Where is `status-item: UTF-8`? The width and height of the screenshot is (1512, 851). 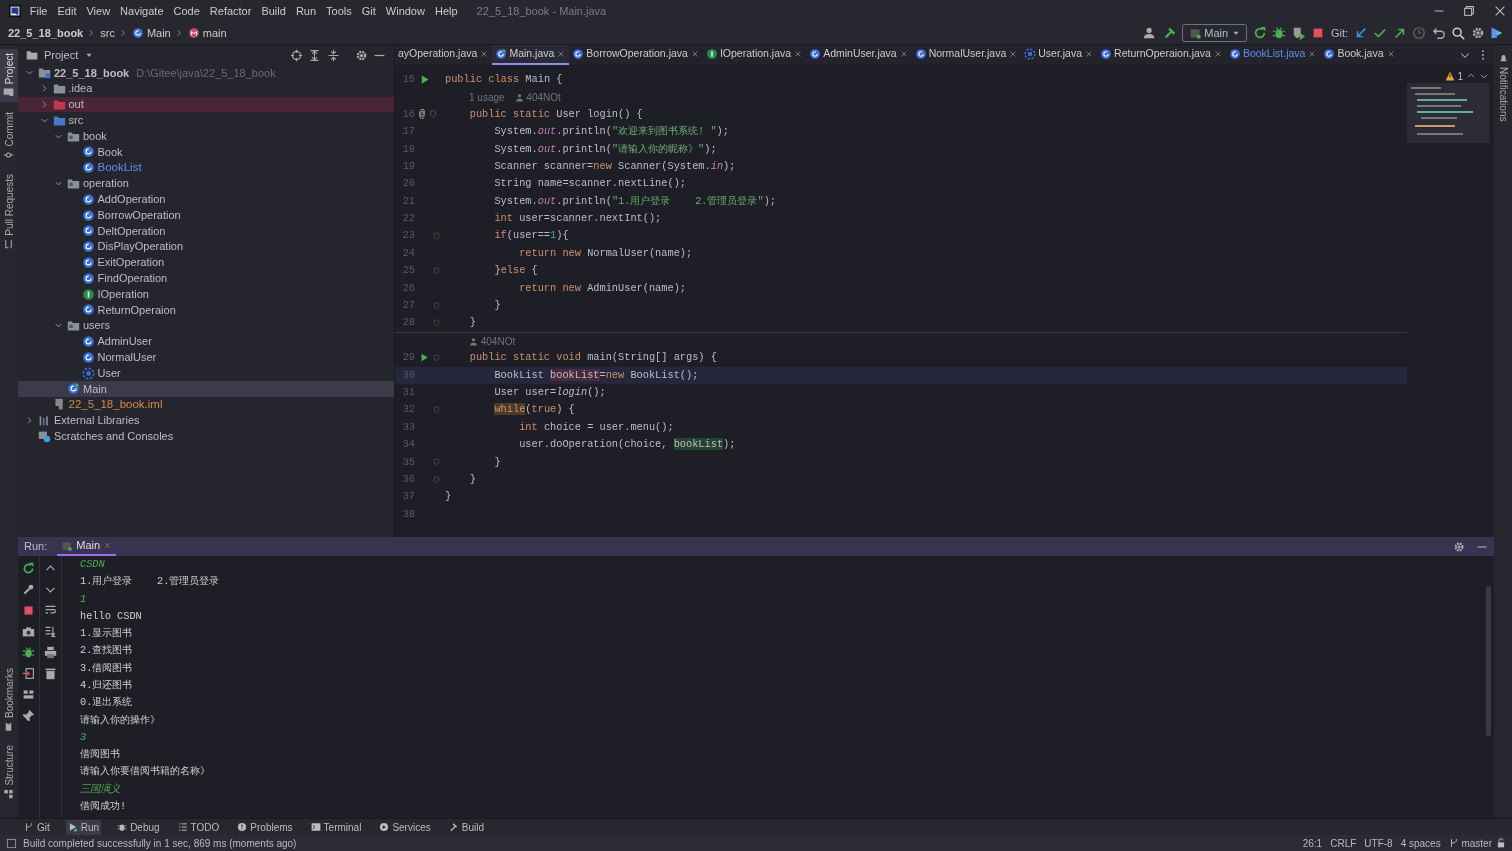
status-item: UTF-8 is located at coordinates (1378, 843).